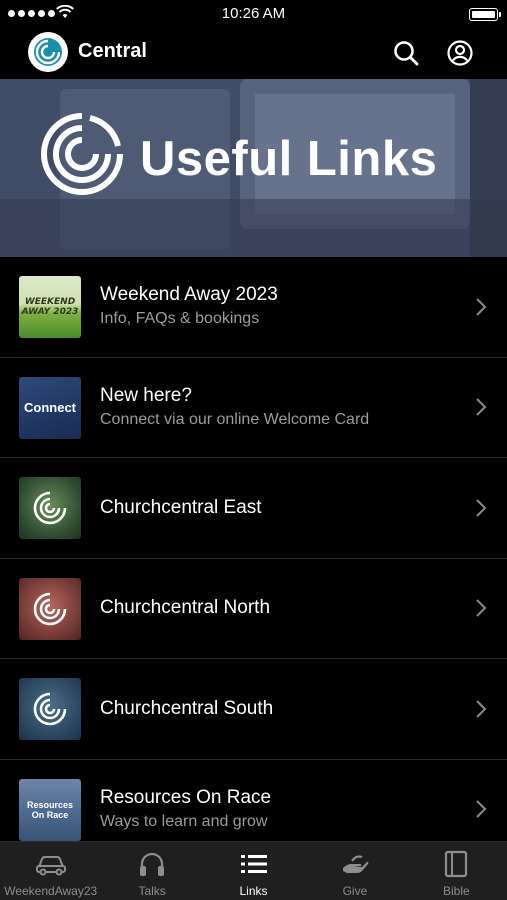  What do you see at coordinates (186, 797) in the screenshot?
I see `link-title: Resources On Race` at bounding box center [186, 797].